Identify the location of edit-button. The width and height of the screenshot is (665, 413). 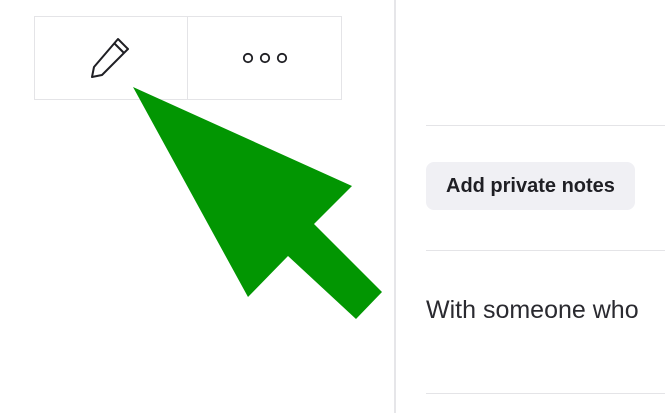
(111, 58).